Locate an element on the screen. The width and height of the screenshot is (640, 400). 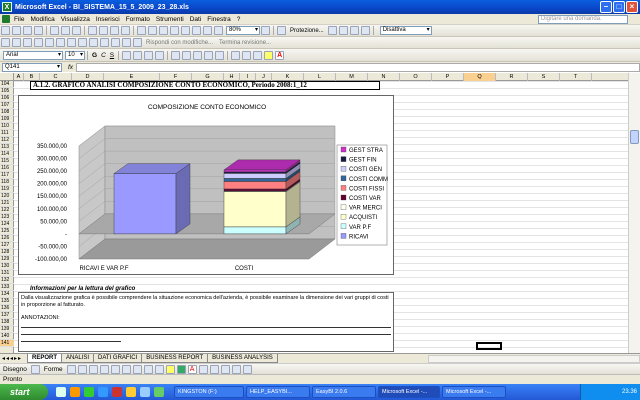
align-center-icon is located at coordinates (138, 55).